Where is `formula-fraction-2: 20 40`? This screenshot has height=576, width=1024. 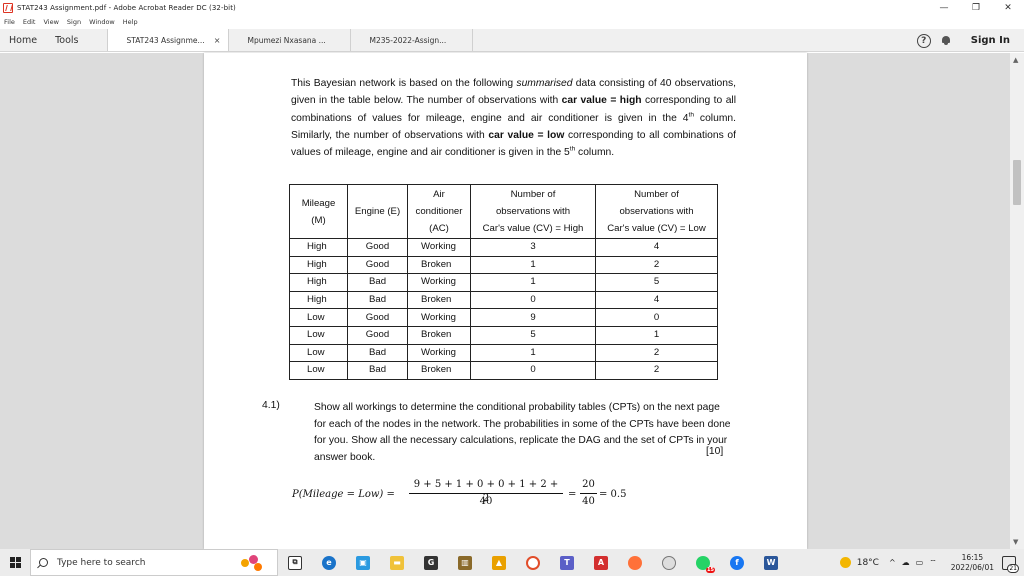 formula-fraction-2: 20 40 is located at coordinates (588, 493).